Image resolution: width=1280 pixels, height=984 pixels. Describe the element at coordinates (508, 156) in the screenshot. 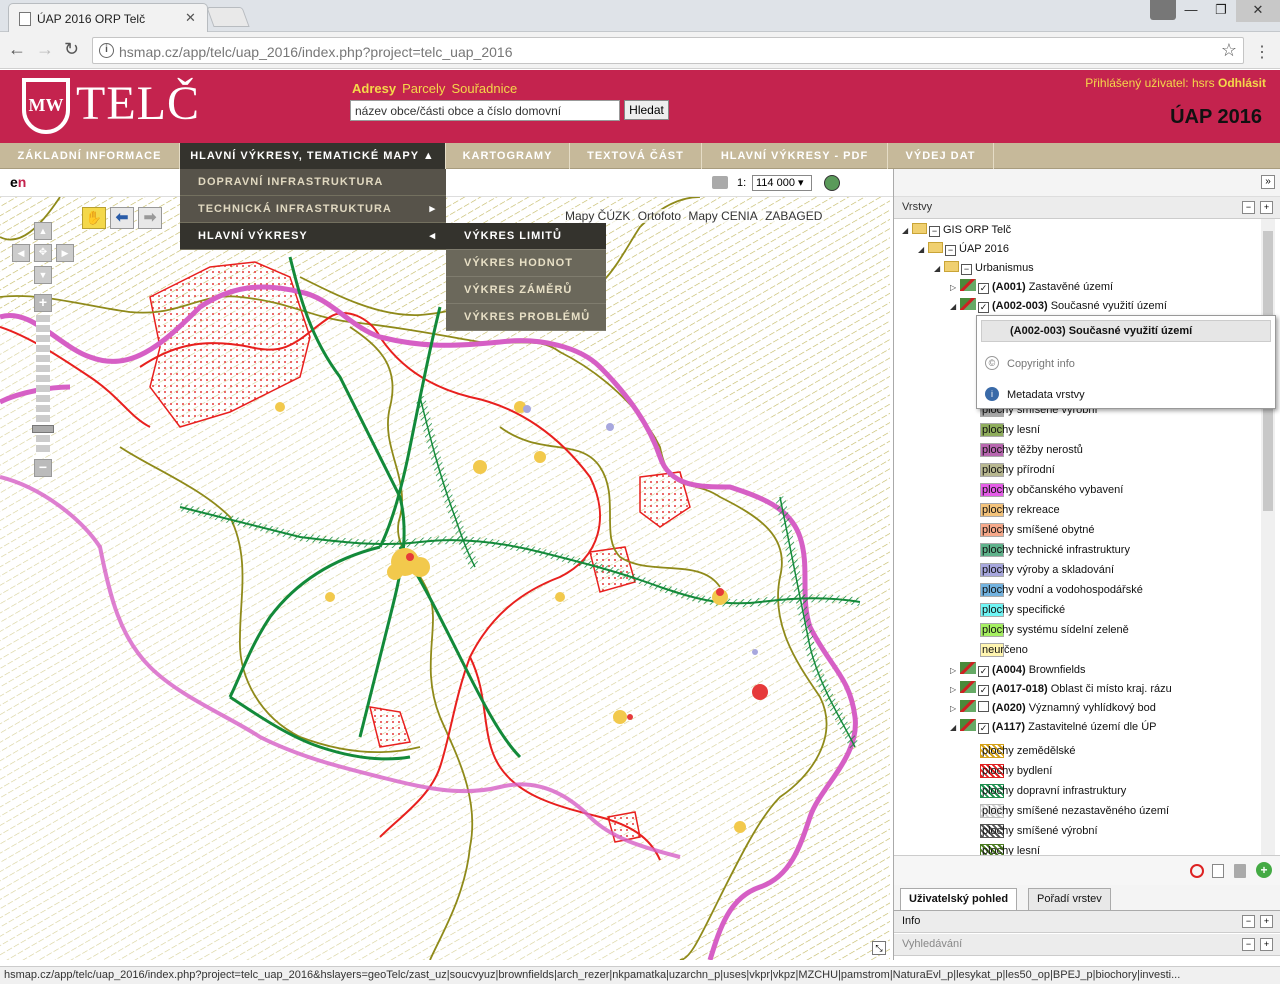

I see `menu-cartograms: KARTOGRAMY` at that location.